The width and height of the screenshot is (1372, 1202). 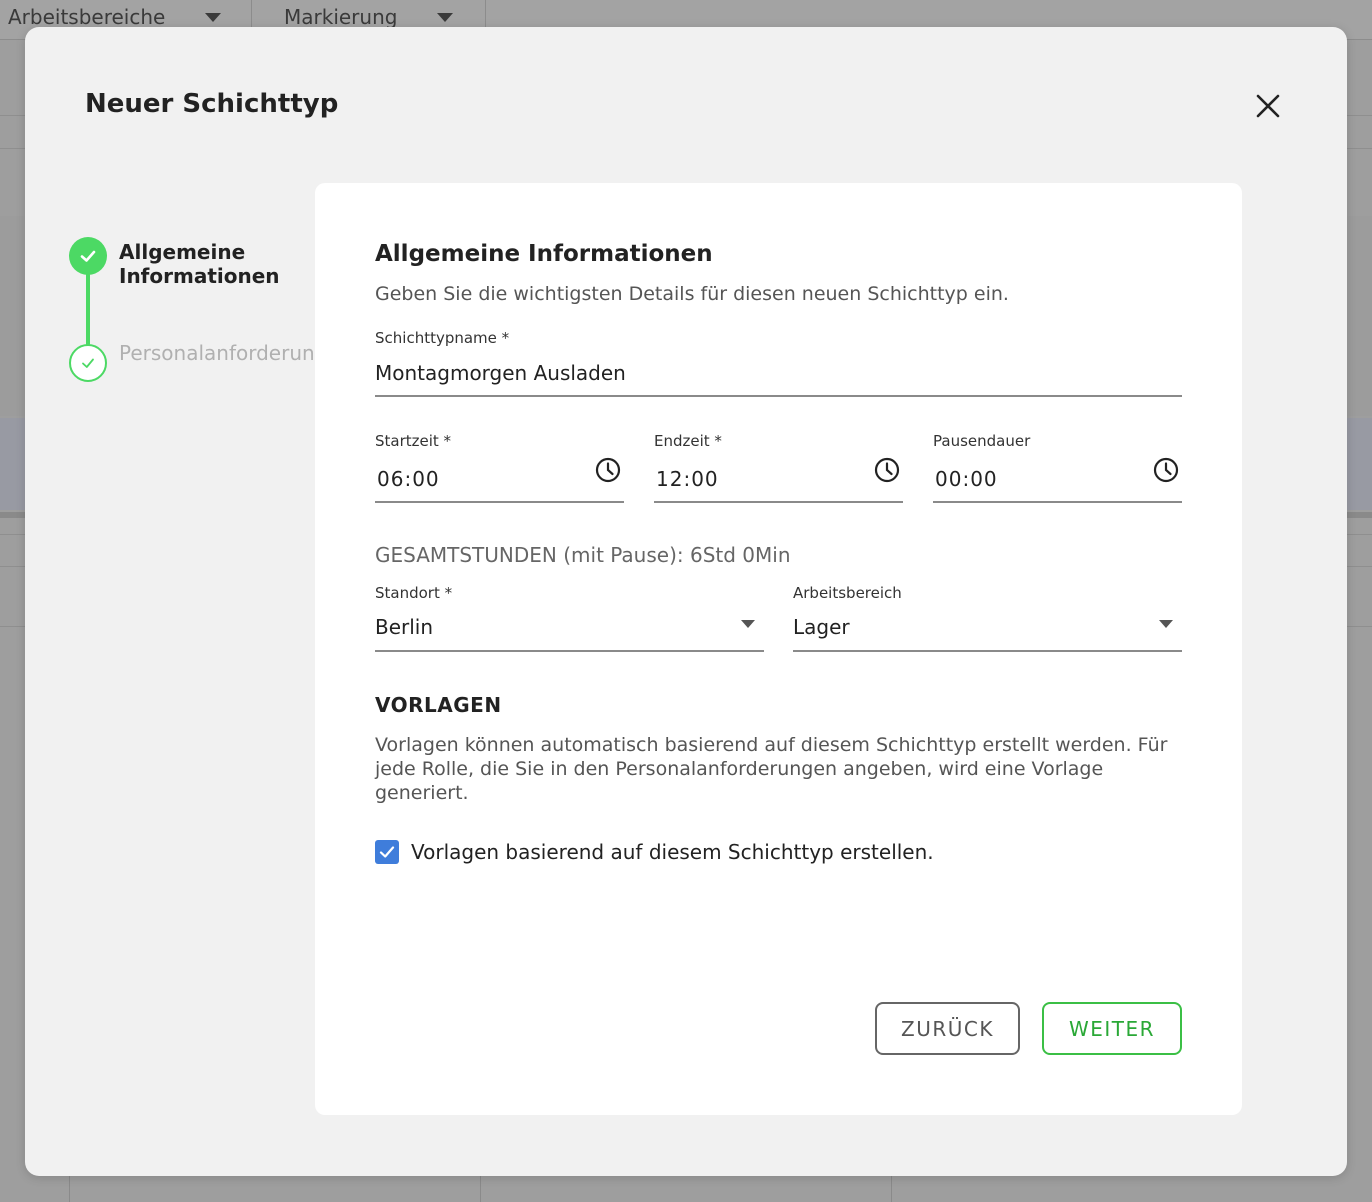 What do you see at coordinates (987, 619) in the screenshot?
I see `work-area-select: Arbeitsbereich Lager` at bounding box center [987, 619].